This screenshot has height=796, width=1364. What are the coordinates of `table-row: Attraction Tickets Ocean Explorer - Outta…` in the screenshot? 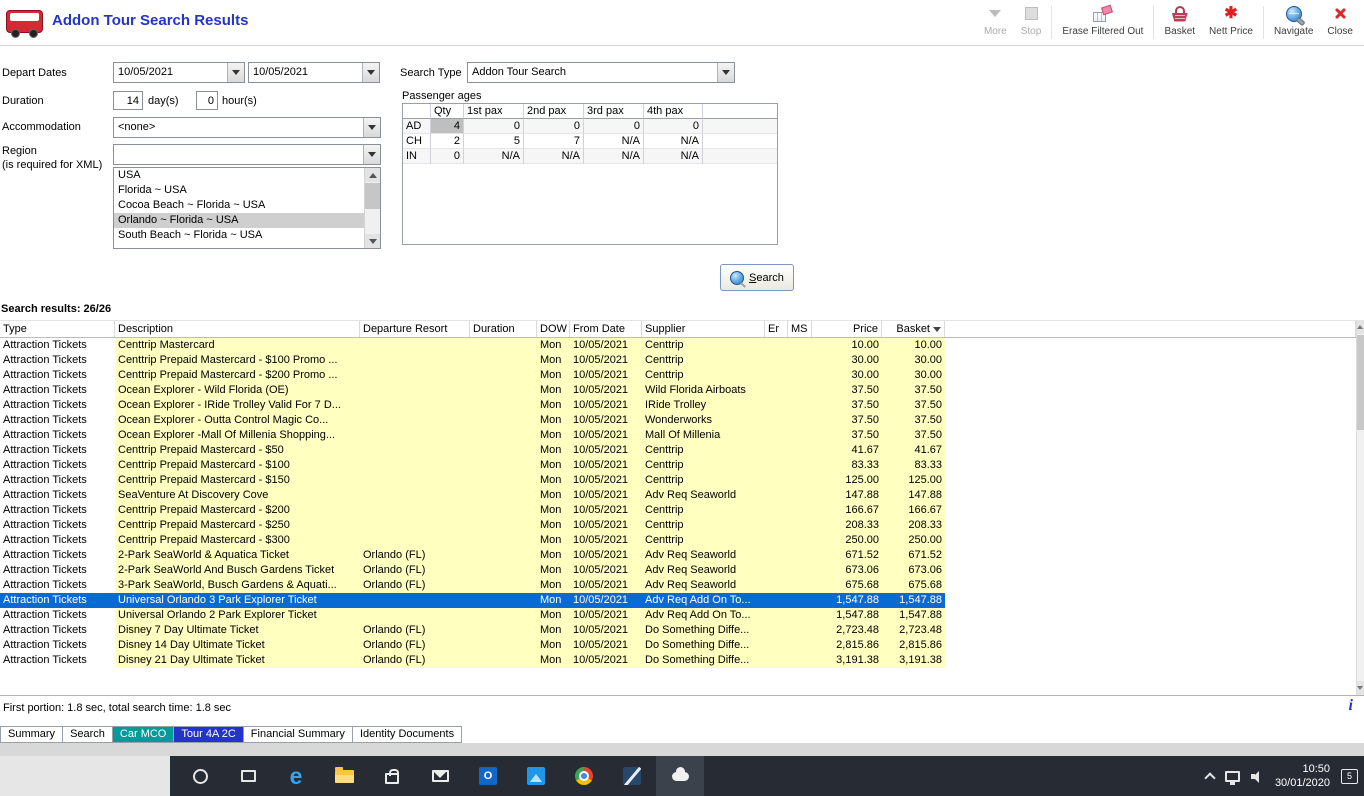 It's located at (678, 420).